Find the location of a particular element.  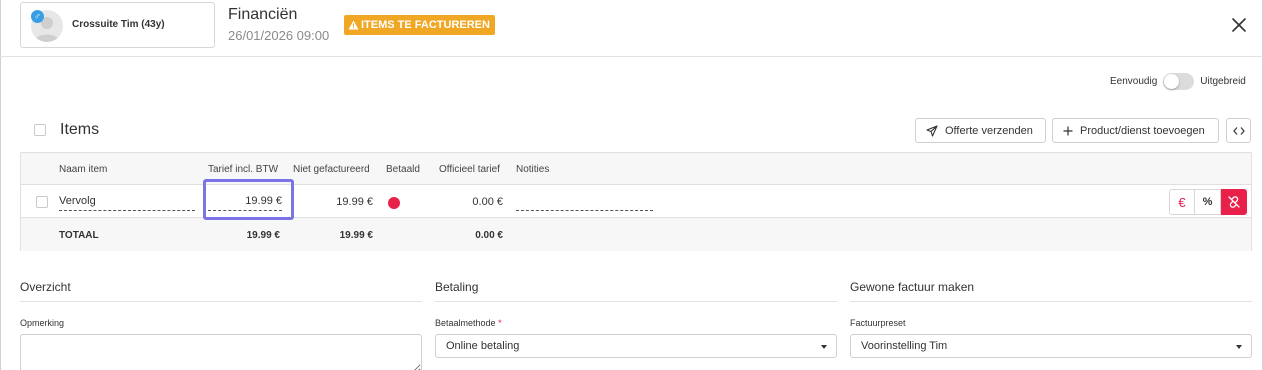

total-label: TOTAAL is located at coordinates (79, 235).